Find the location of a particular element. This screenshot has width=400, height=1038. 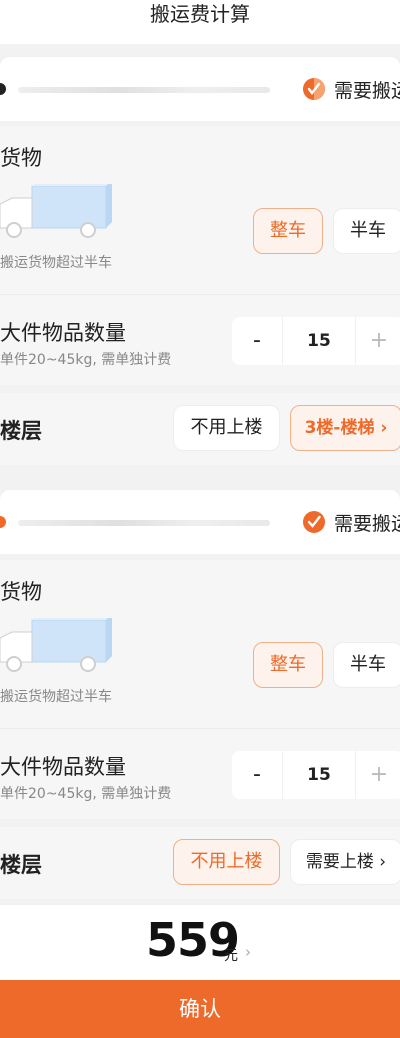

total-price-bar: 559 元 › is located at coordinates (200, 942).